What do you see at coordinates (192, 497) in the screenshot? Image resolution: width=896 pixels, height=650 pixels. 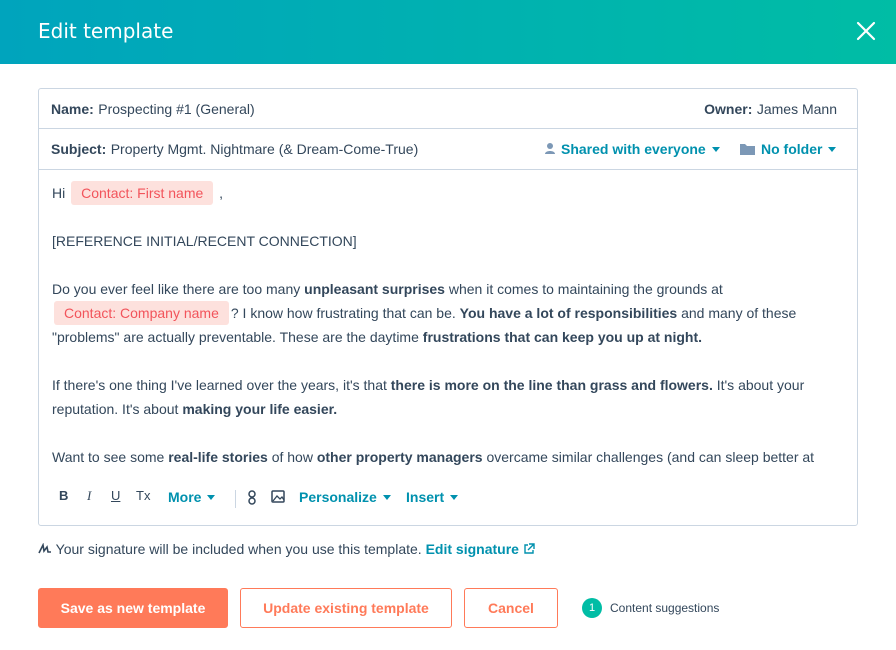 I see `more-dropdown: More` at bounding box center [192, 497].